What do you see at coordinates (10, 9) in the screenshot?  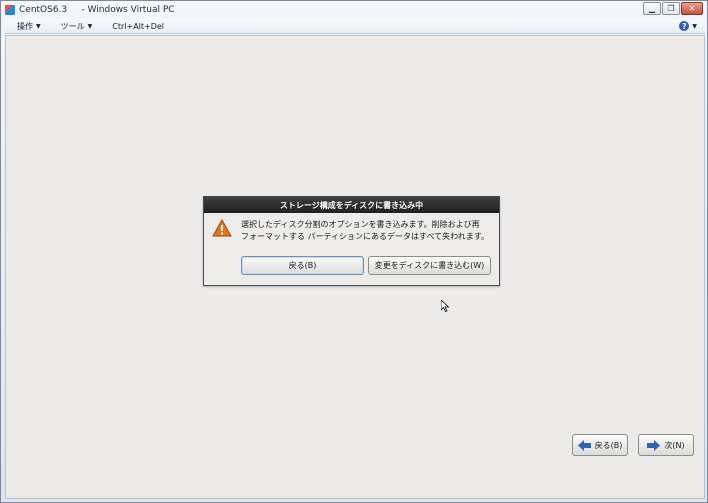 I see `app-icon` at bounding box center [10, 9].